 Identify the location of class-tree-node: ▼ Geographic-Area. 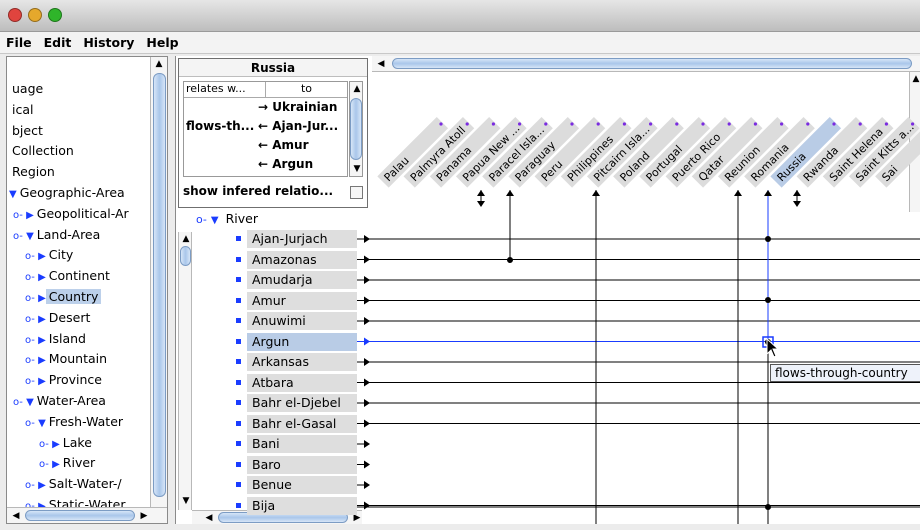
(68, 193).